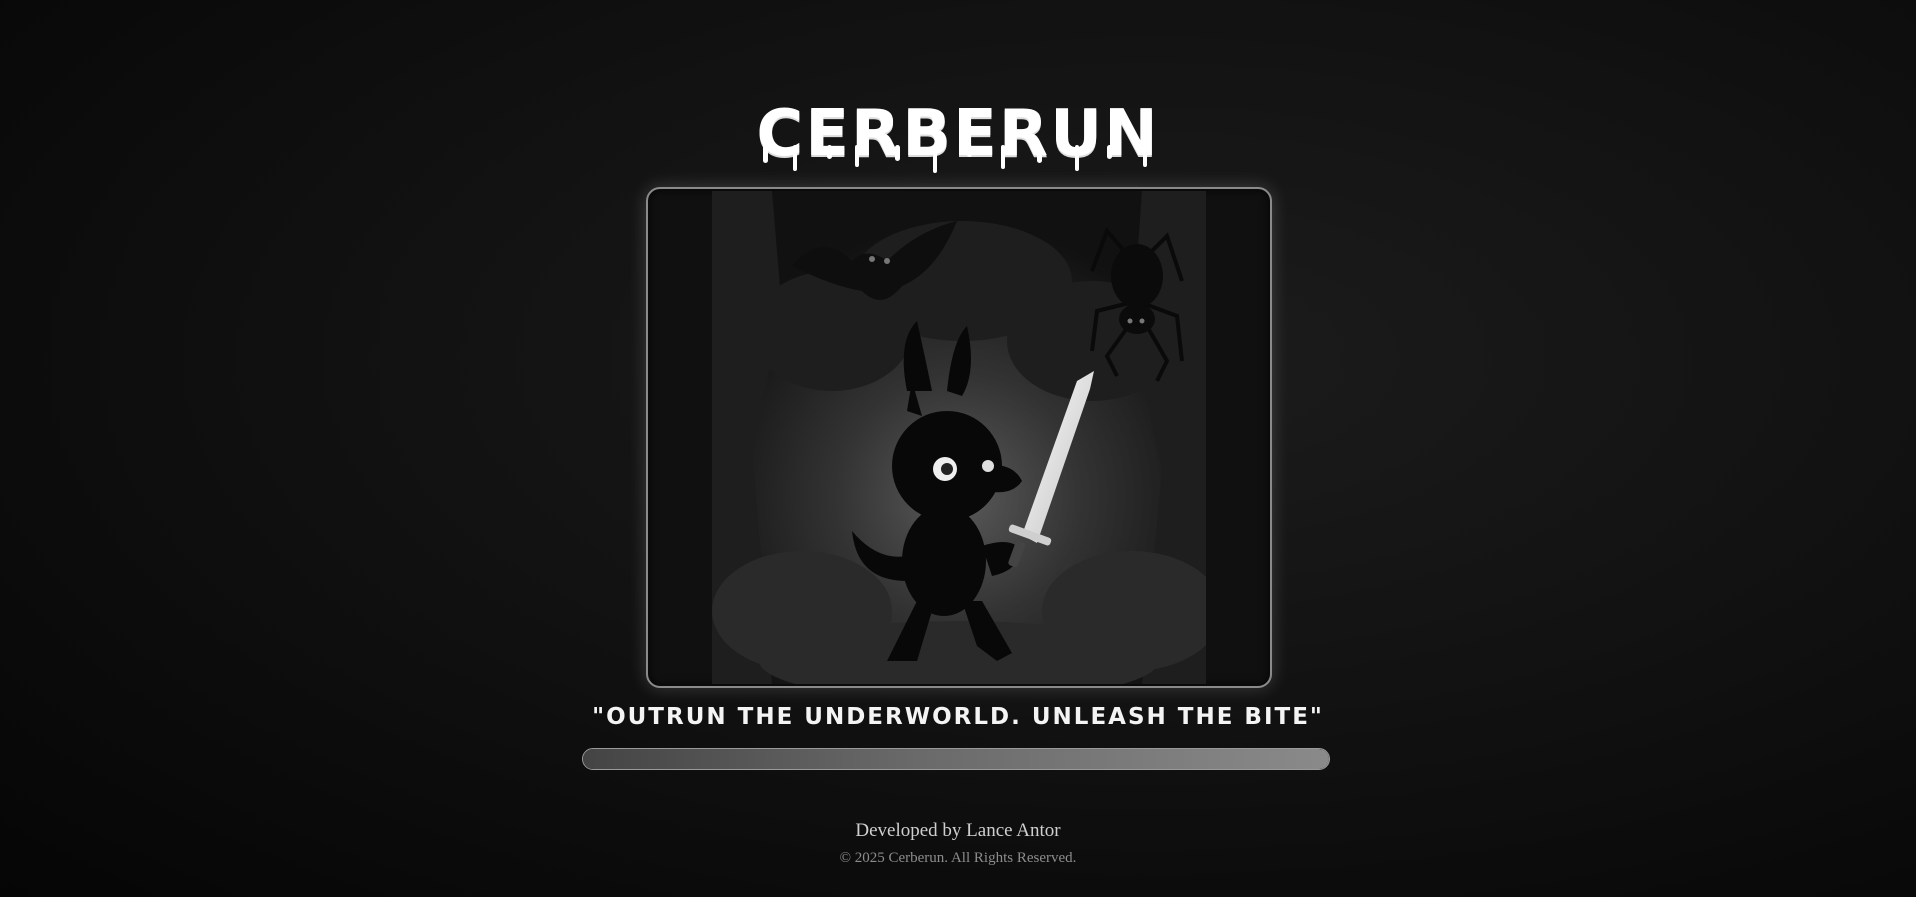  I want to click on loading-bar, so click(956, 759).